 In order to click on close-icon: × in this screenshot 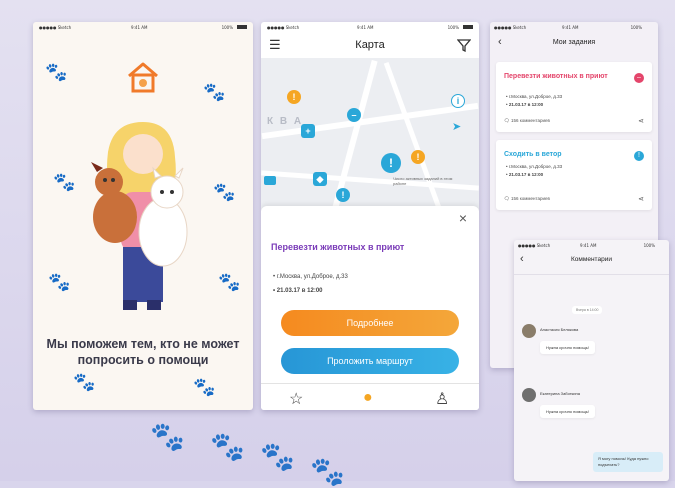, I will do `click(463, 218)`.